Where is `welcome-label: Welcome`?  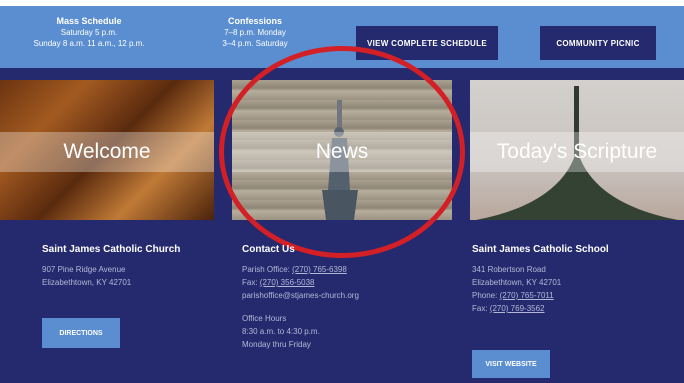 welcome-label: Welcome is located at coordinates (107, 152).